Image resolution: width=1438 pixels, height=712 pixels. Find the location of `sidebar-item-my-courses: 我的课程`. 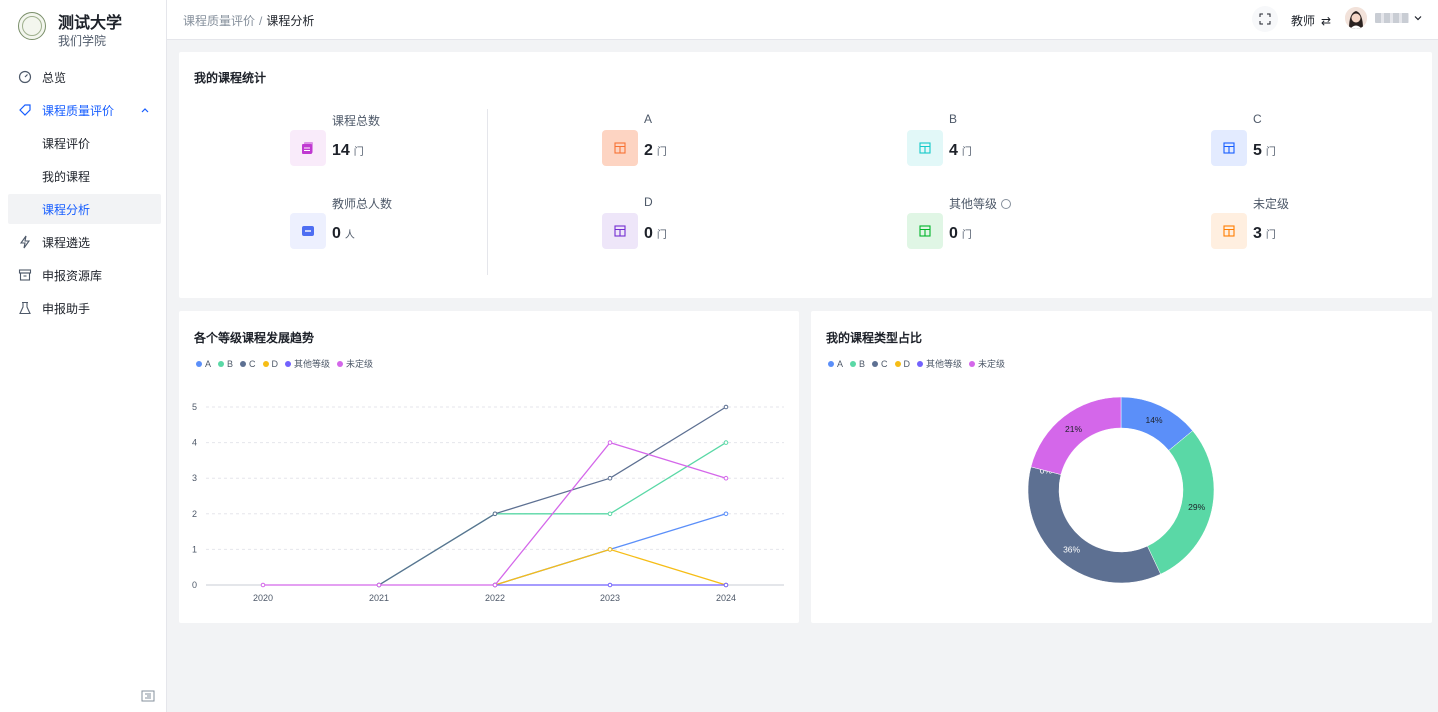

sidebar-item-my-courses: 我的课程 is located at coordinates (84, 176).